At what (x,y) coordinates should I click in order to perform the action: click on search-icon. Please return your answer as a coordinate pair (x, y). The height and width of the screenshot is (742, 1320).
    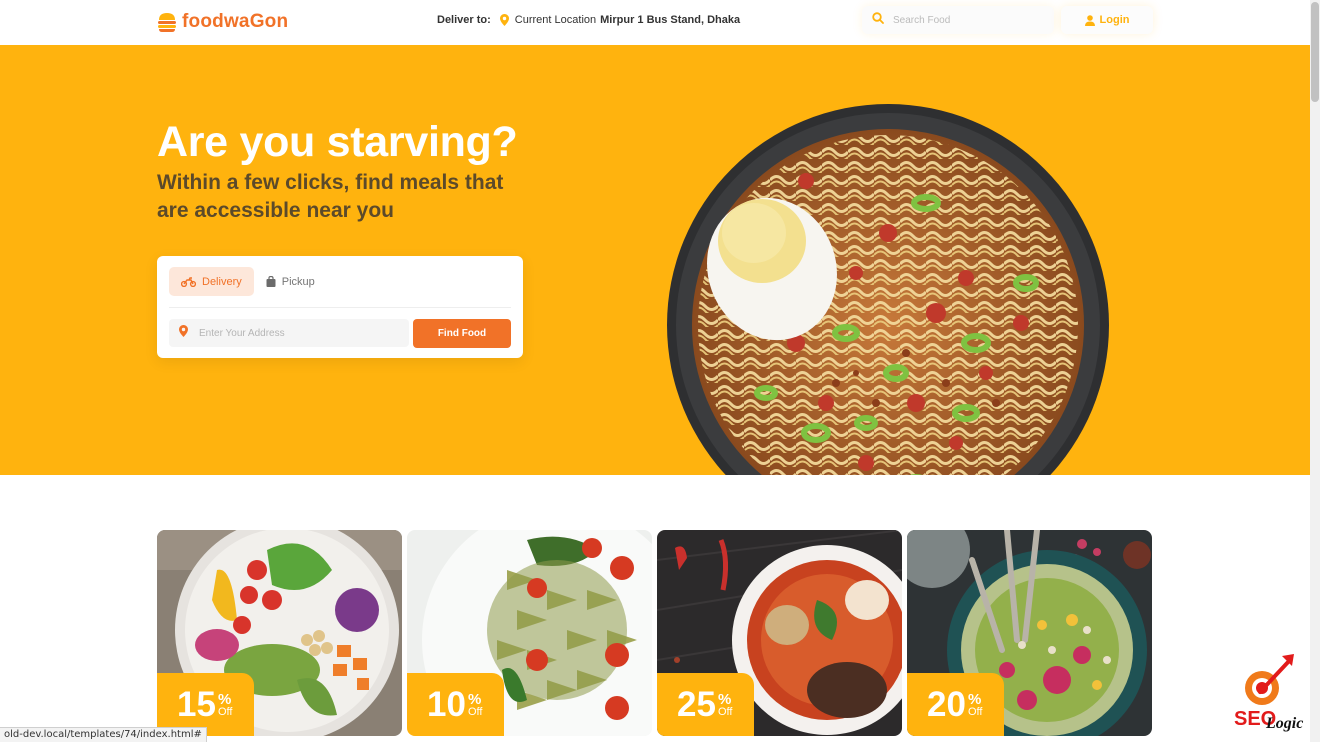
    Looking at the image, I should click on (878, 20).